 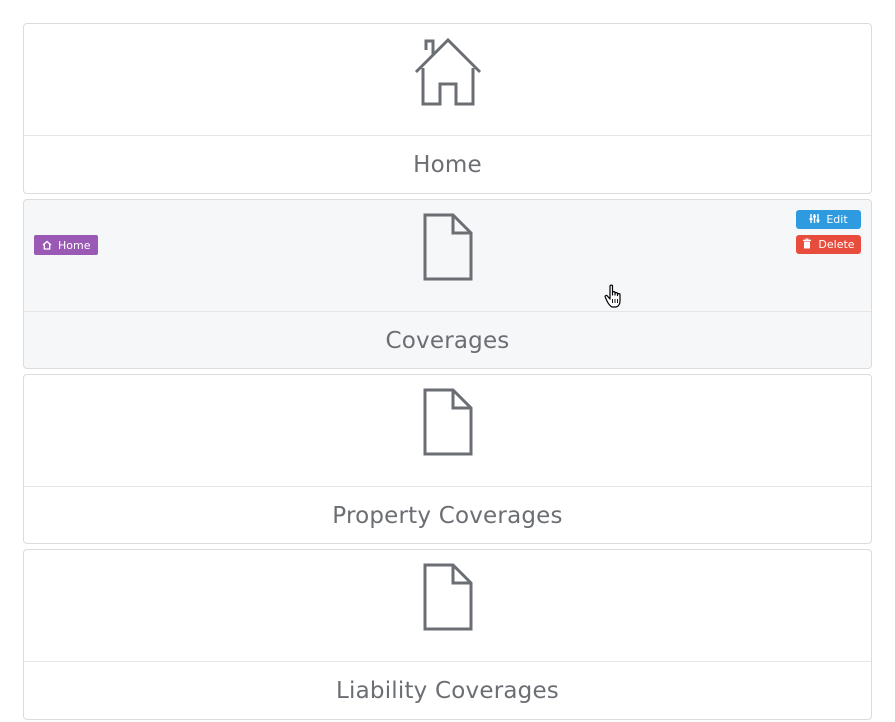 What do you see at coordinates (837, 219) in the screenshot?
I see `edit-label: Edit` at bounding box center [837, 219].